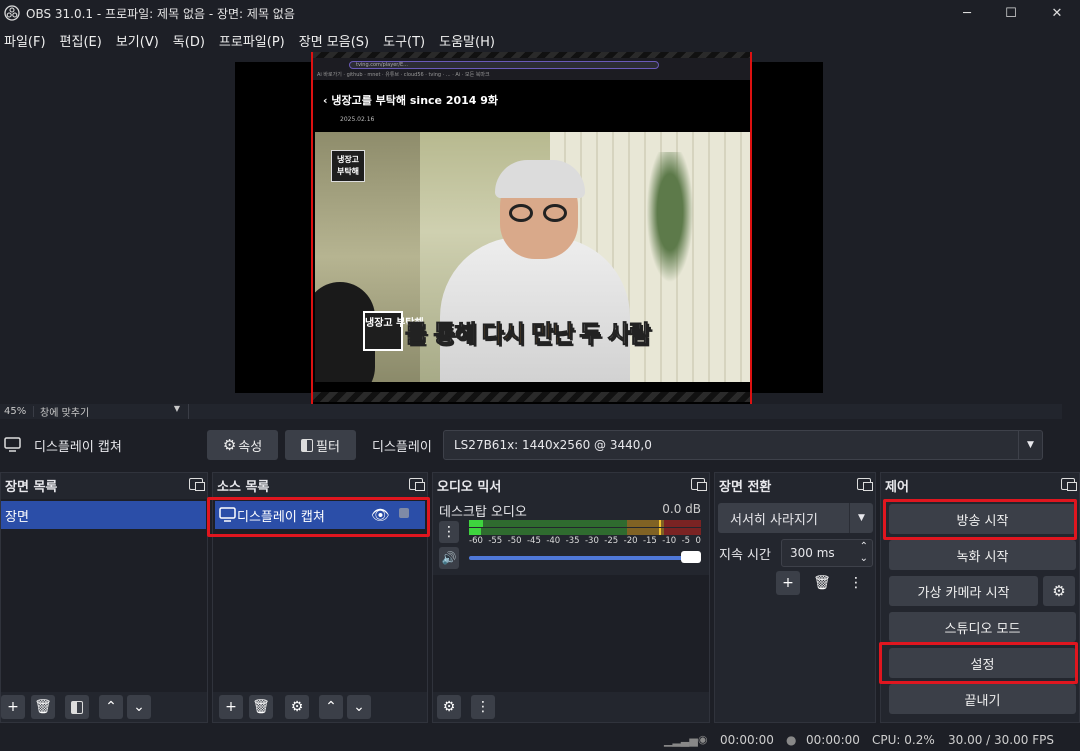  I want to click on captured-page-date: 2025.02.16, so click(357, 119).